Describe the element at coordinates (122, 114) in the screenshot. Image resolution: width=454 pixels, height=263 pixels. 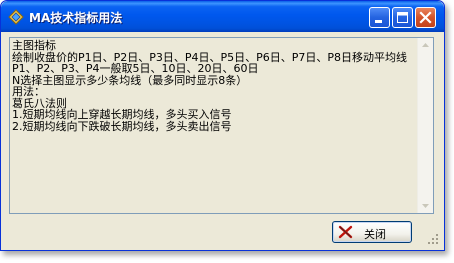
I see `text-line: 1.短期均线向上穿越长期均线，多头买入信号` at that location.